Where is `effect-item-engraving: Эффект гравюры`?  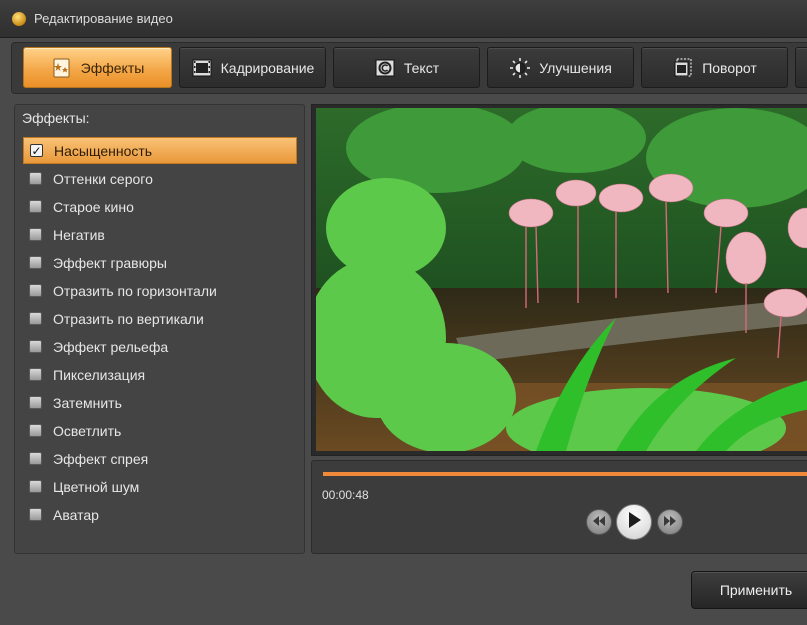
effect-item-engraving: Эффект гравюры is located at coordinates (160, 262).